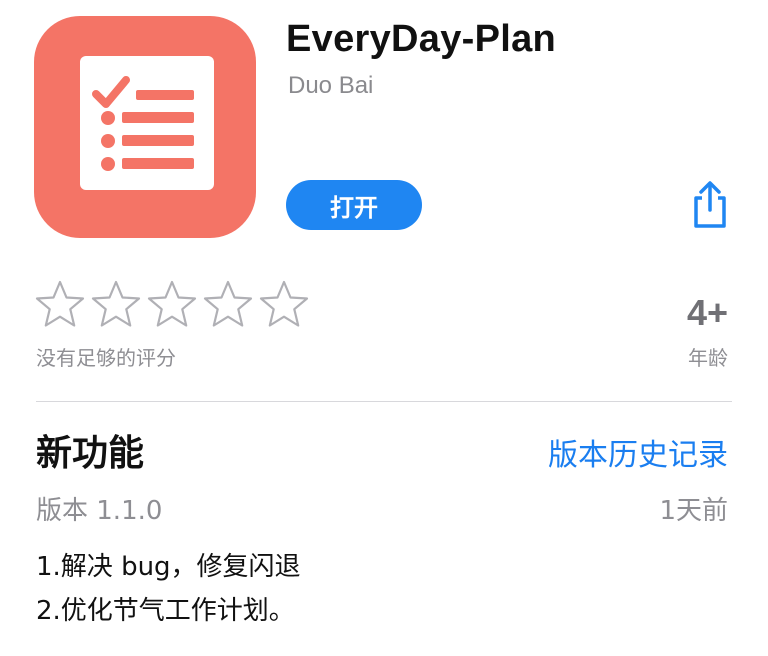 This screenshot has width=768, height=656. What do you see at coordinates (693, 511) in the screenshot?
I see `release-date: 1天前` at bounding box center [693, 511].